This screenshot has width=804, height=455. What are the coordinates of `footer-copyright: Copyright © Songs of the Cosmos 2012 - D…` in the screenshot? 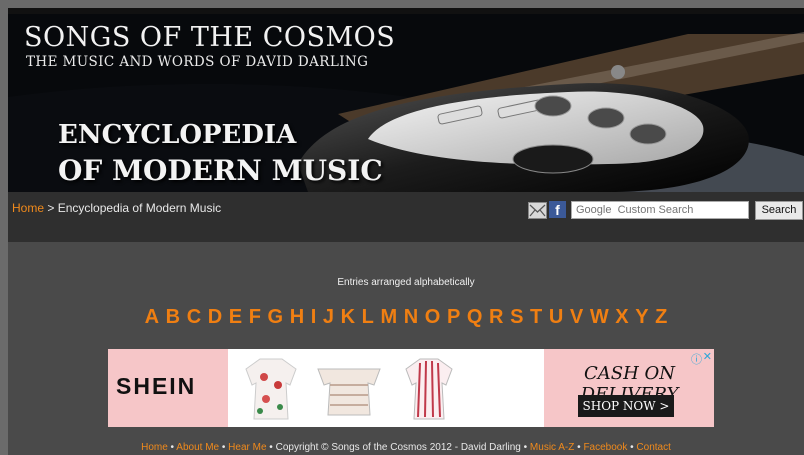 It's located at (398, 447).